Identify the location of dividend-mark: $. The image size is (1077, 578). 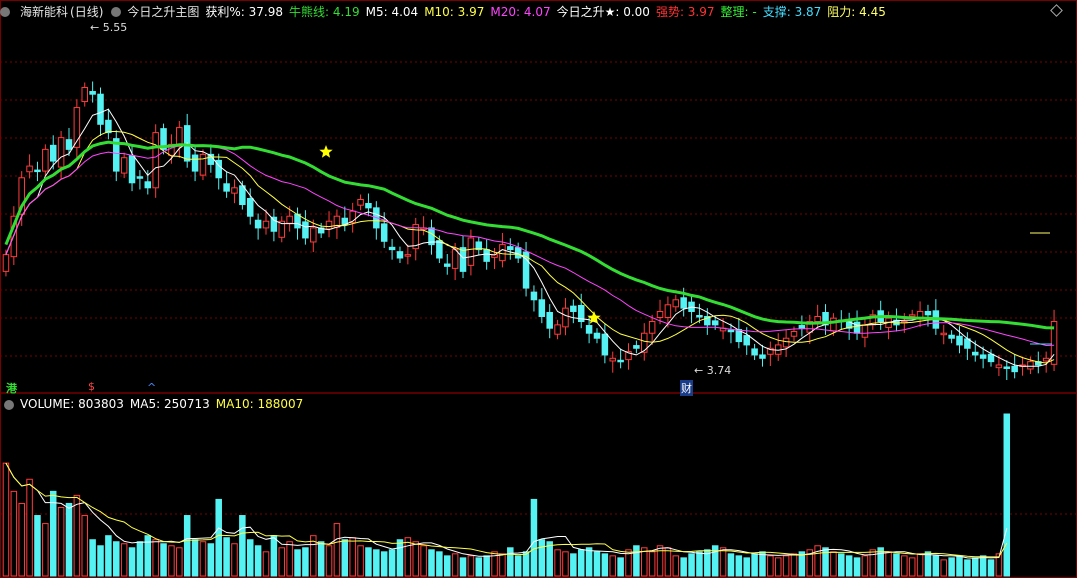
(91, 386).